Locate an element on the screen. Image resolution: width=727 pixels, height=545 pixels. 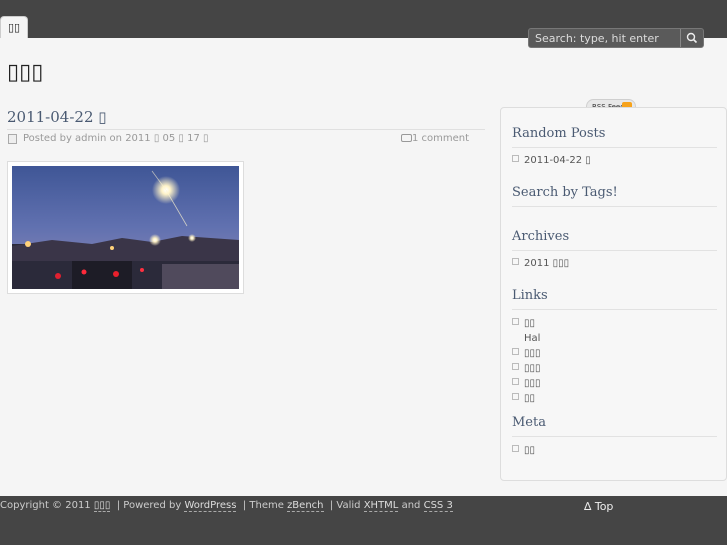
footer-site-link: ▯▯▯ is located at coordinates (102, 506).